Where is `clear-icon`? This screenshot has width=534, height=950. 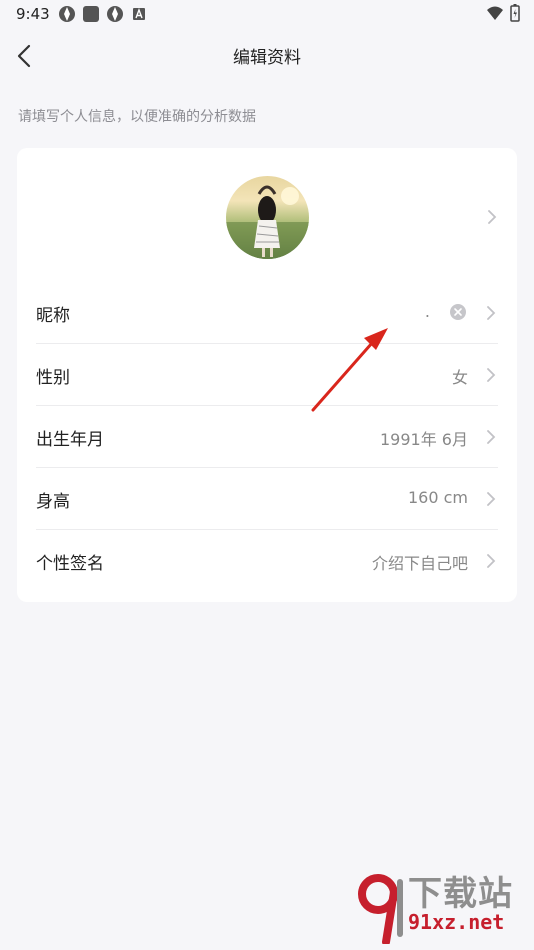 clear-icon is located at coordinates (458, 312).